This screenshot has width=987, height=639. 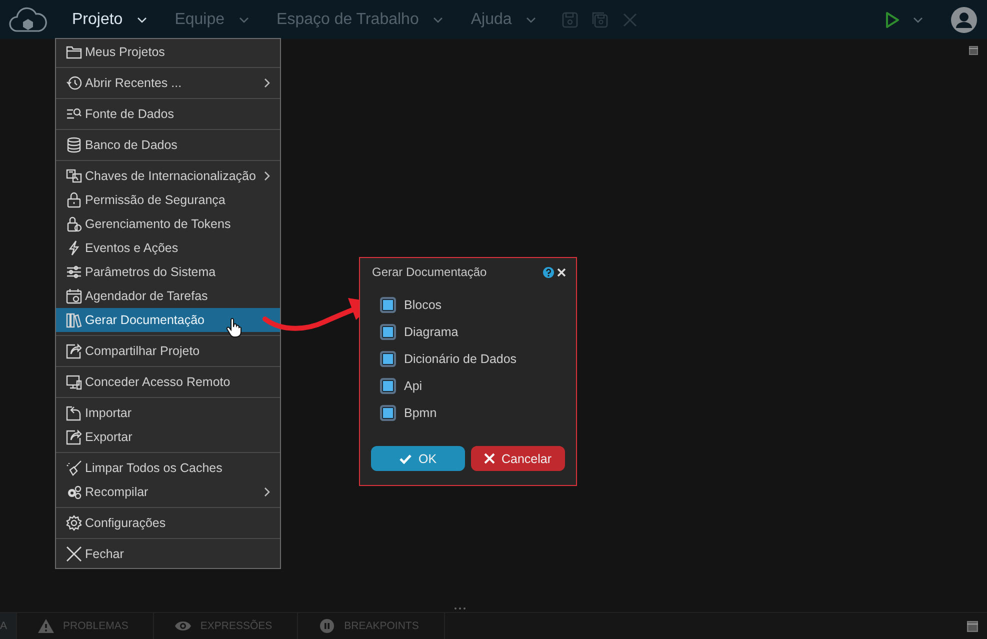 What do you see at coordinates (168, 224) in the screenshot?
I see `menu-item: Gerenciamento de Tokens` at bounding box center [168, 224].